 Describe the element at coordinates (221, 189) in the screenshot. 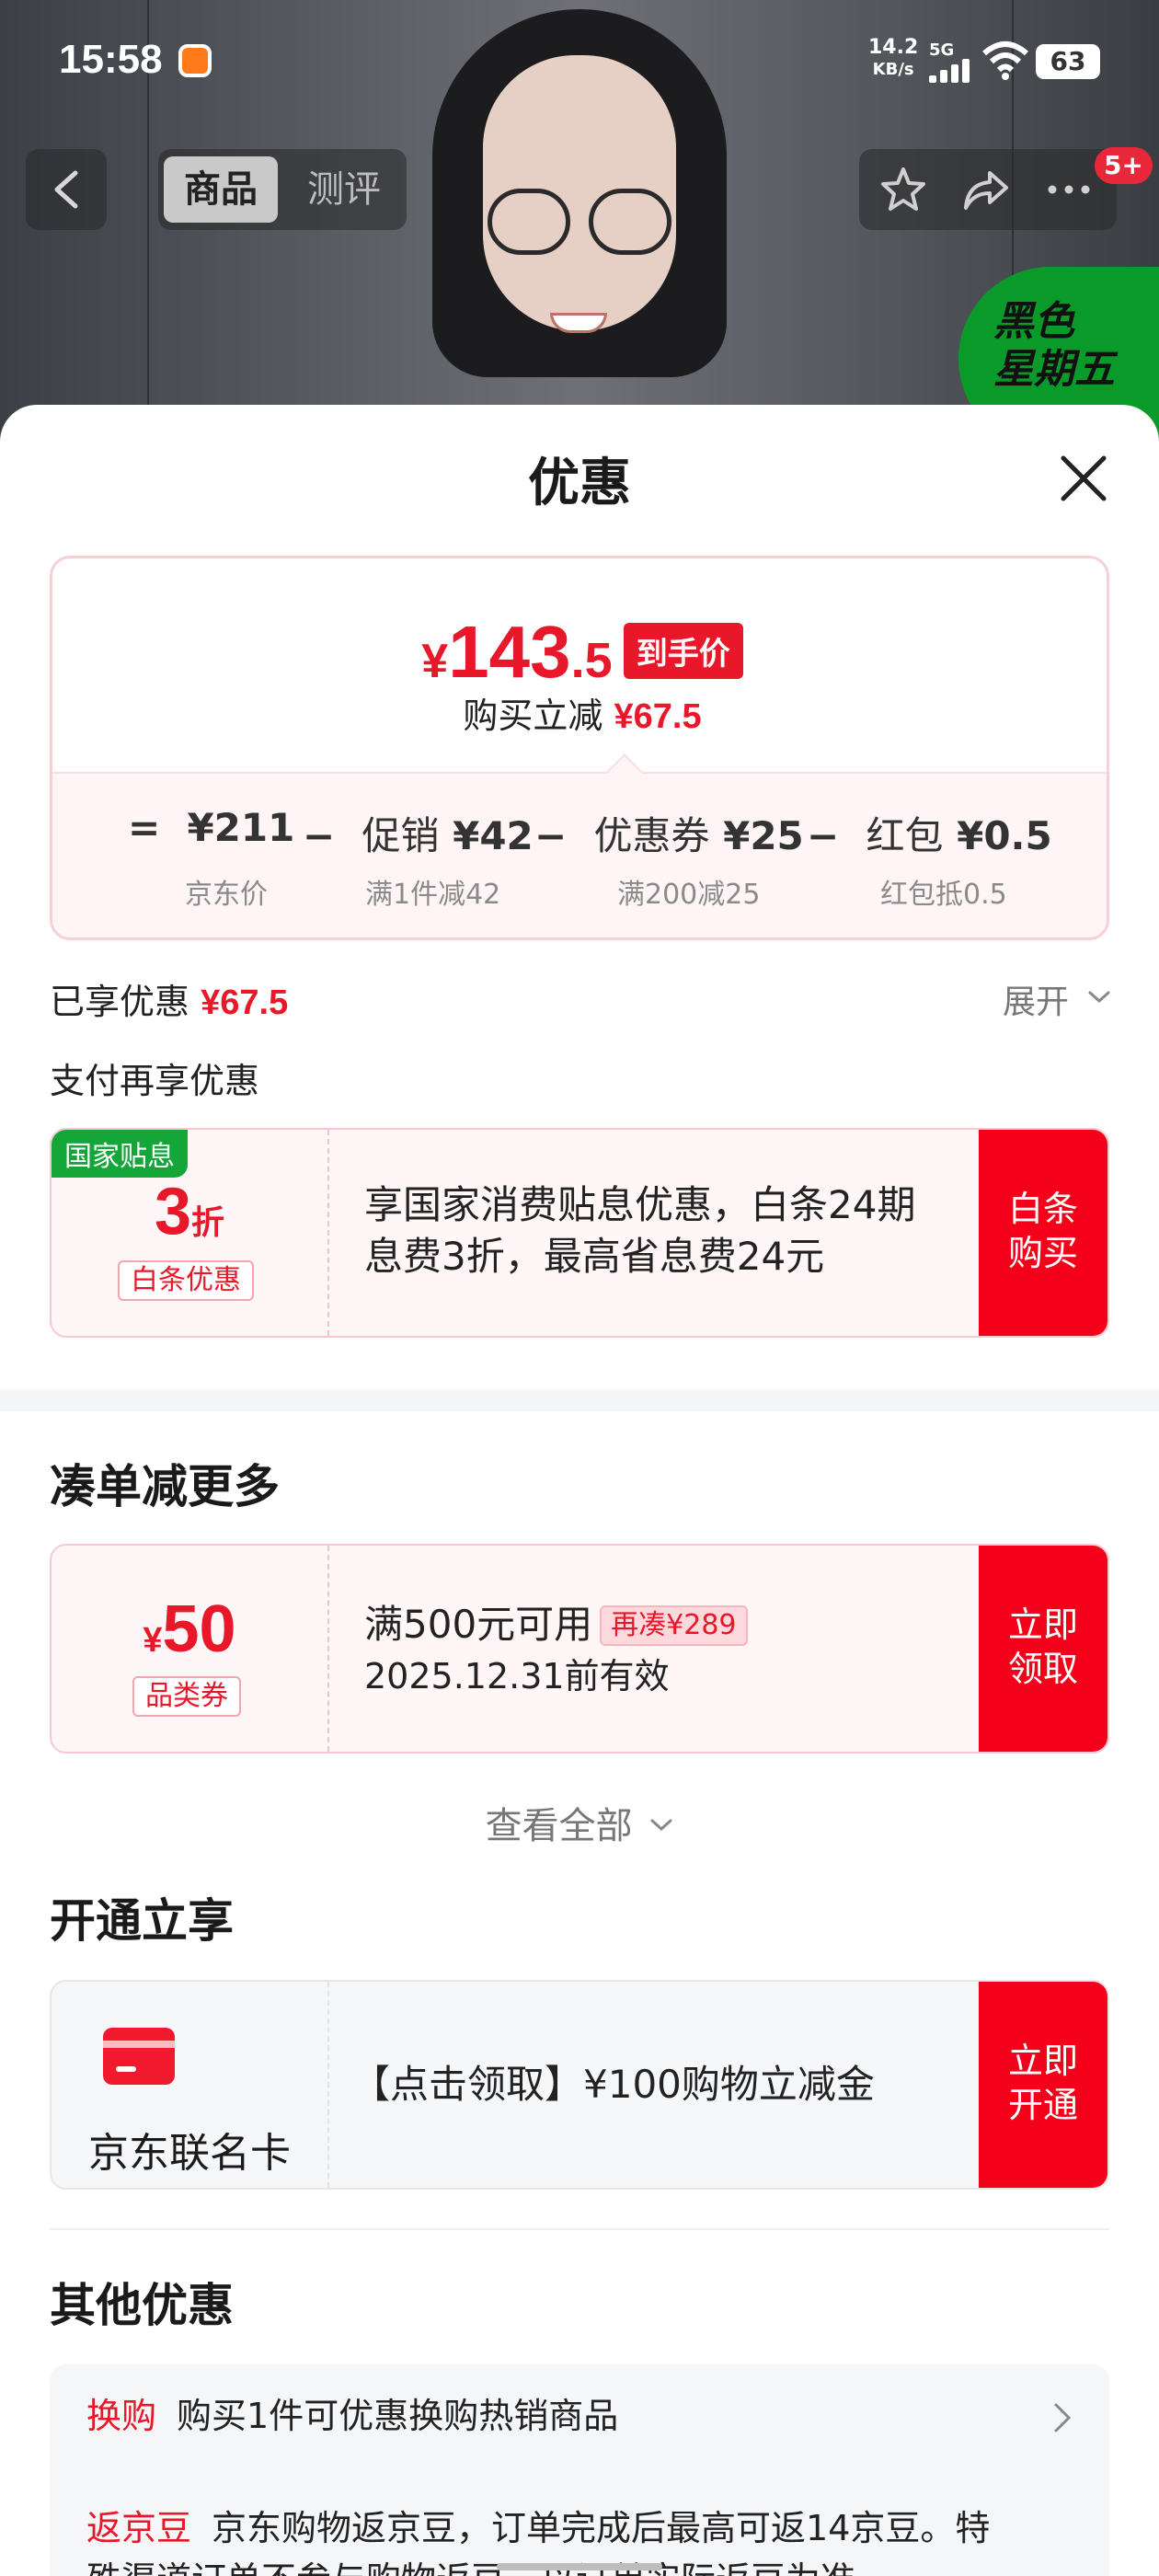

I see `tab-product: 商品` at that location.